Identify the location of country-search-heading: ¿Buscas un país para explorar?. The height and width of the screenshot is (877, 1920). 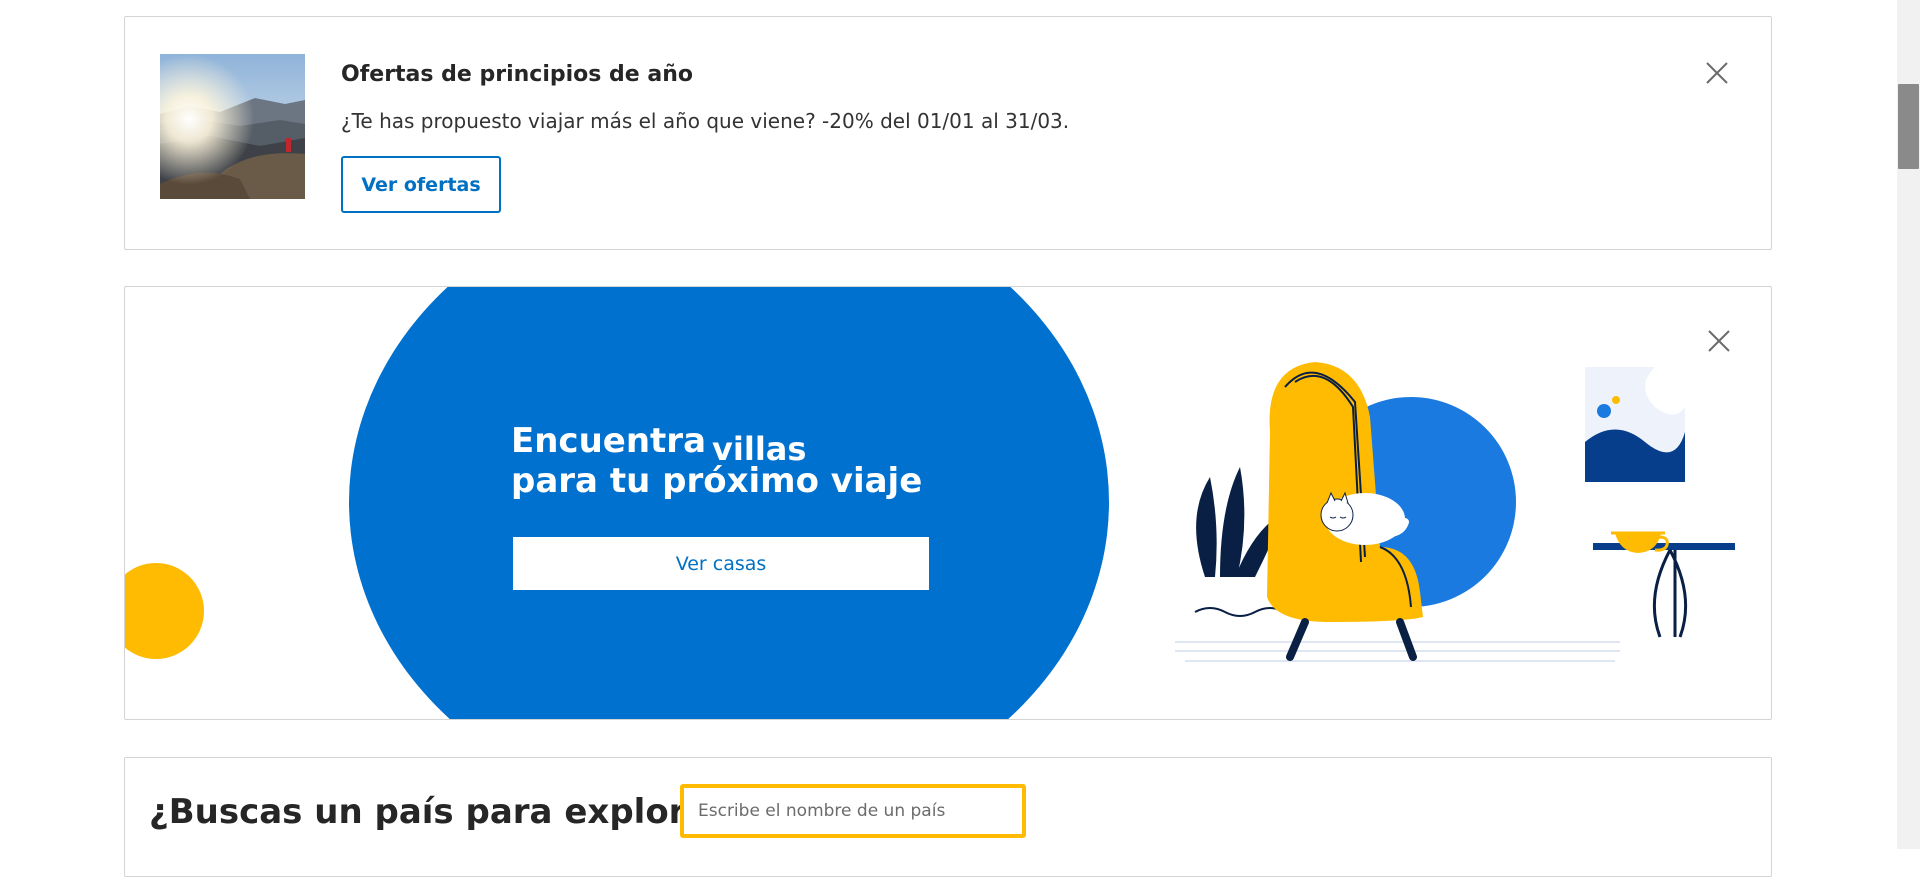
(447, 812).